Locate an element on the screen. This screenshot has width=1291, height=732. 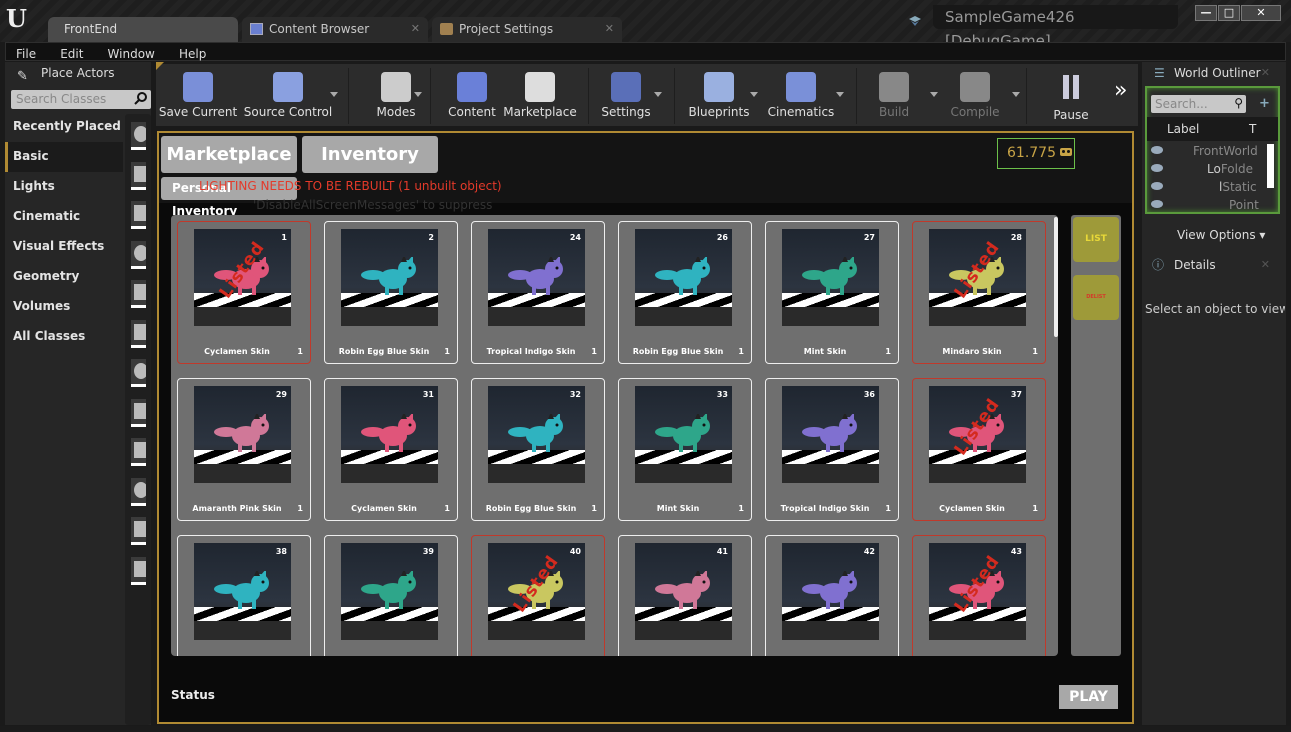
inventory-item-card: 37 Cyclamen Skin 1 Listed is located at coordinates (979, 449).